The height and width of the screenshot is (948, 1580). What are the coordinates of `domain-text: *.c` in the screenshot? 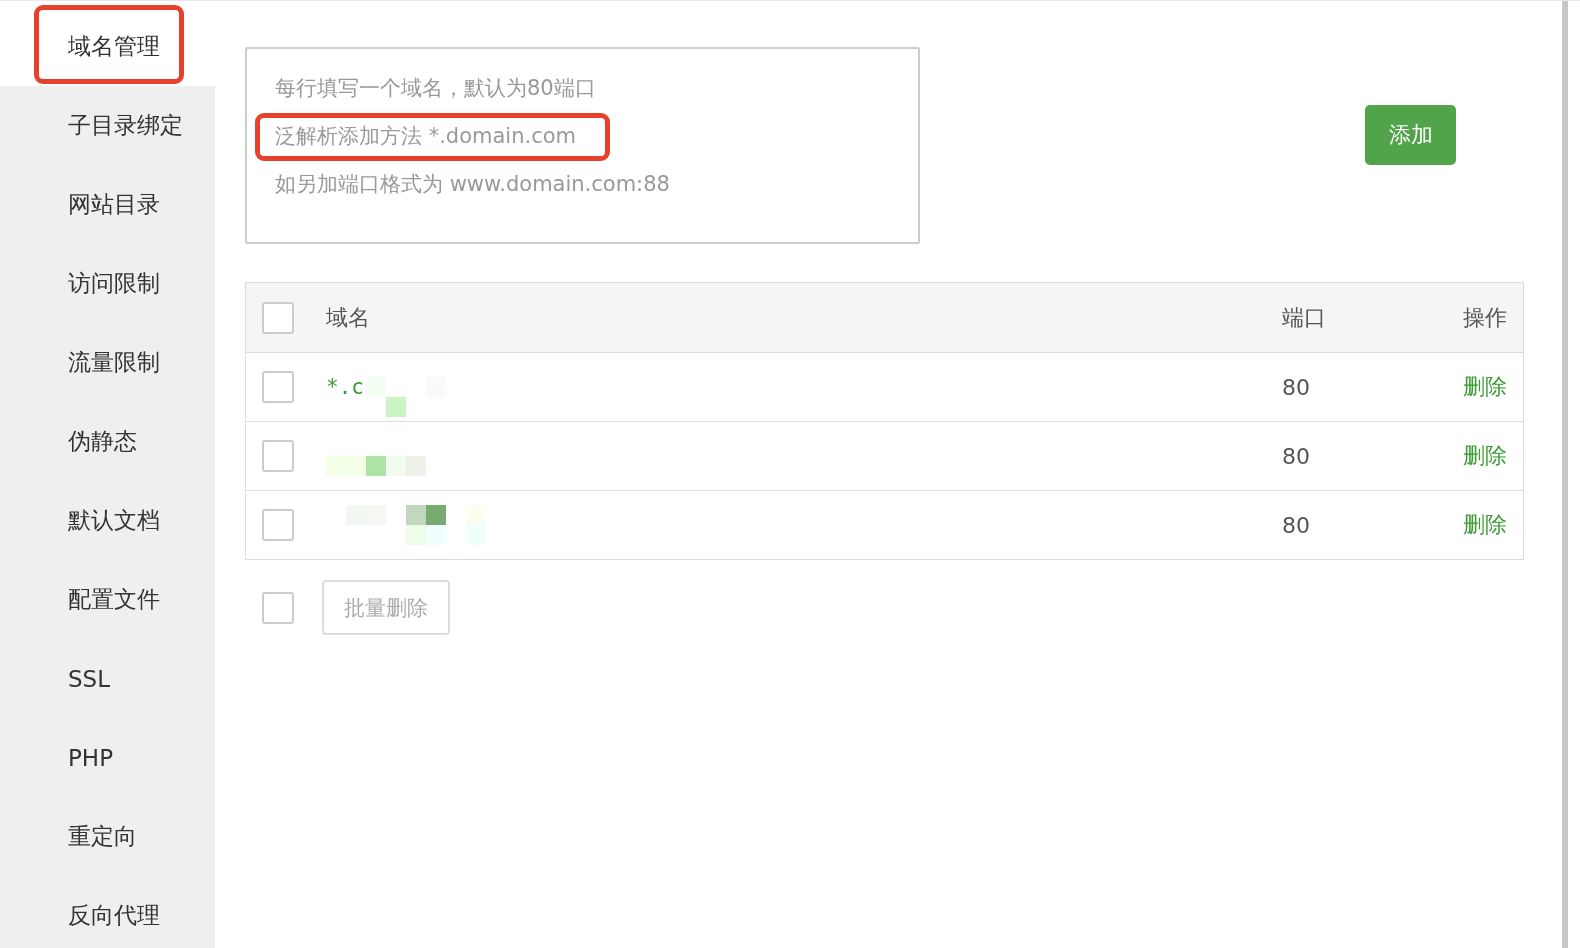 It's located at (345, 387).